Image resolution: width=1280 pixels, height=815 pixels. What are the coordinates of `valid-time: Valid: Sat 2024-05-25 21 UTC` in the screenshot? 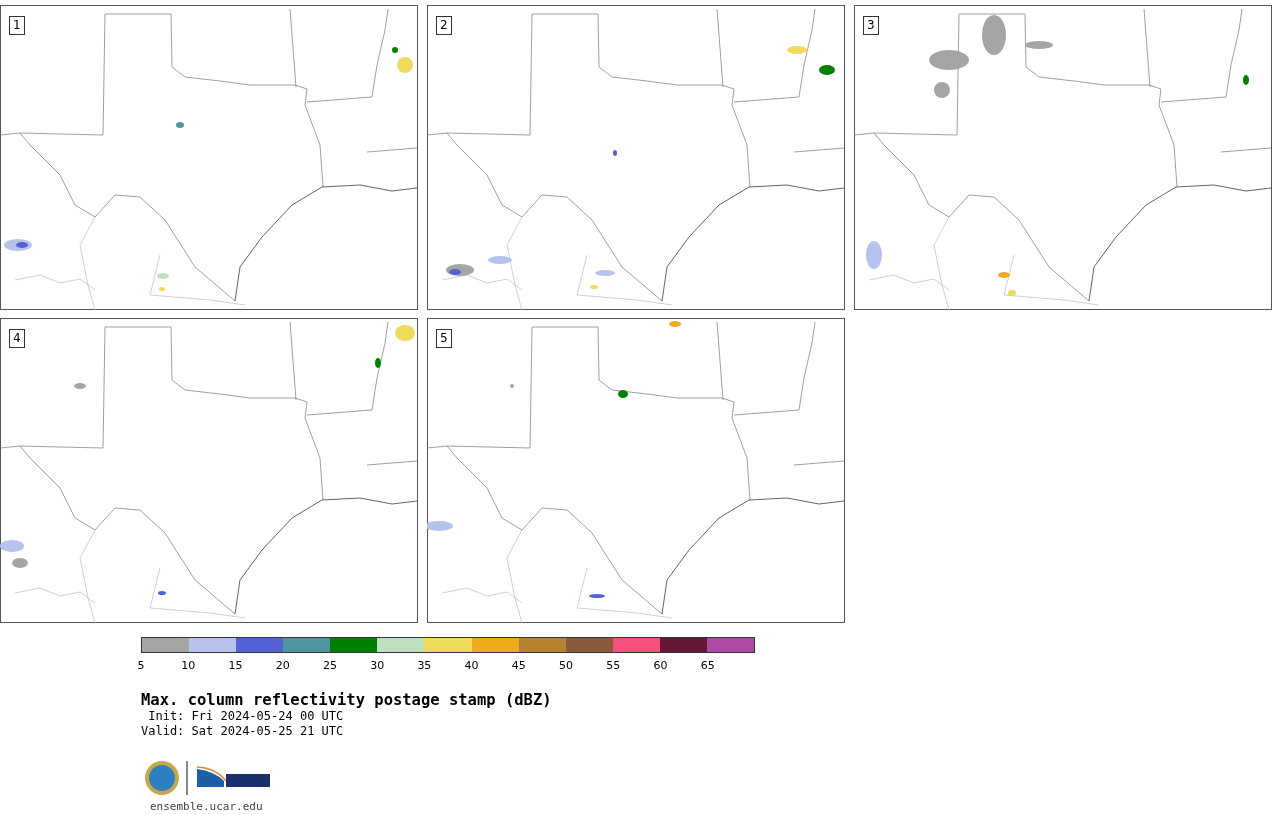 It's located at (243, 731).